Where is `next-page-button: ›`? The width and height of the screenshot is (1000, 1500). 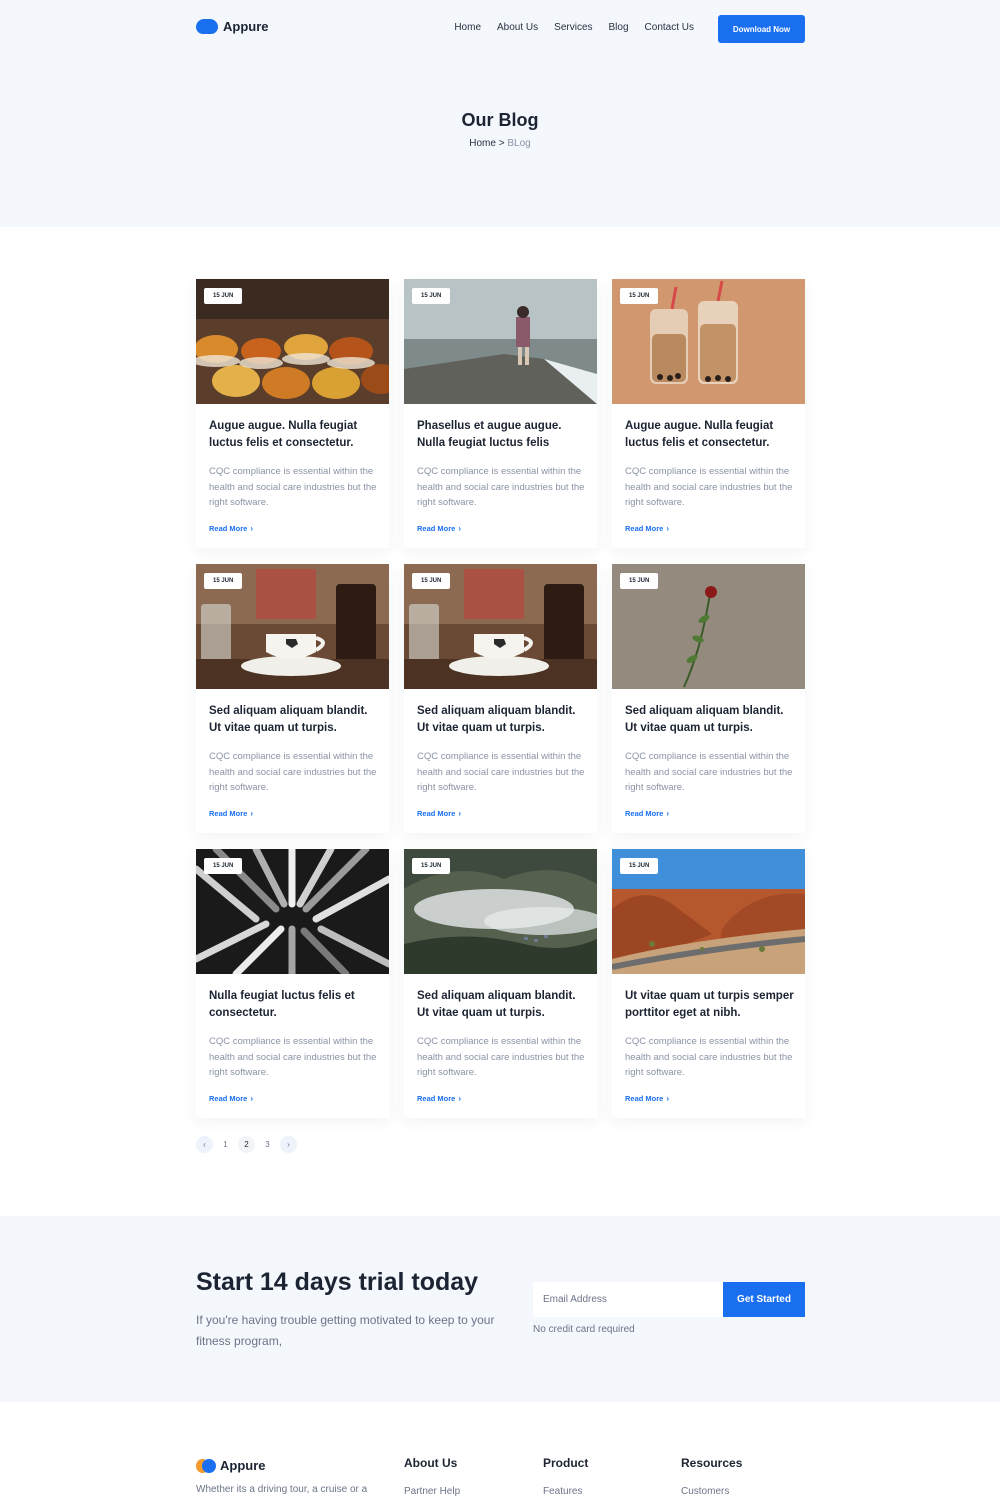 next-page-button: › is located at coordinates (288, 1144).